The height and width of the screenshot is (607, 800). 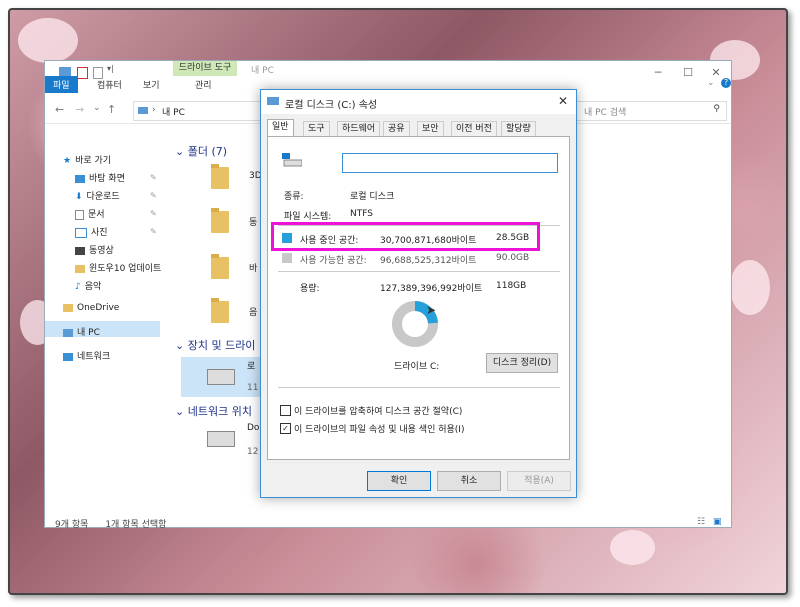 I want to click on filesystem-label: 파일 시스템:, so click(x=308, y=217).